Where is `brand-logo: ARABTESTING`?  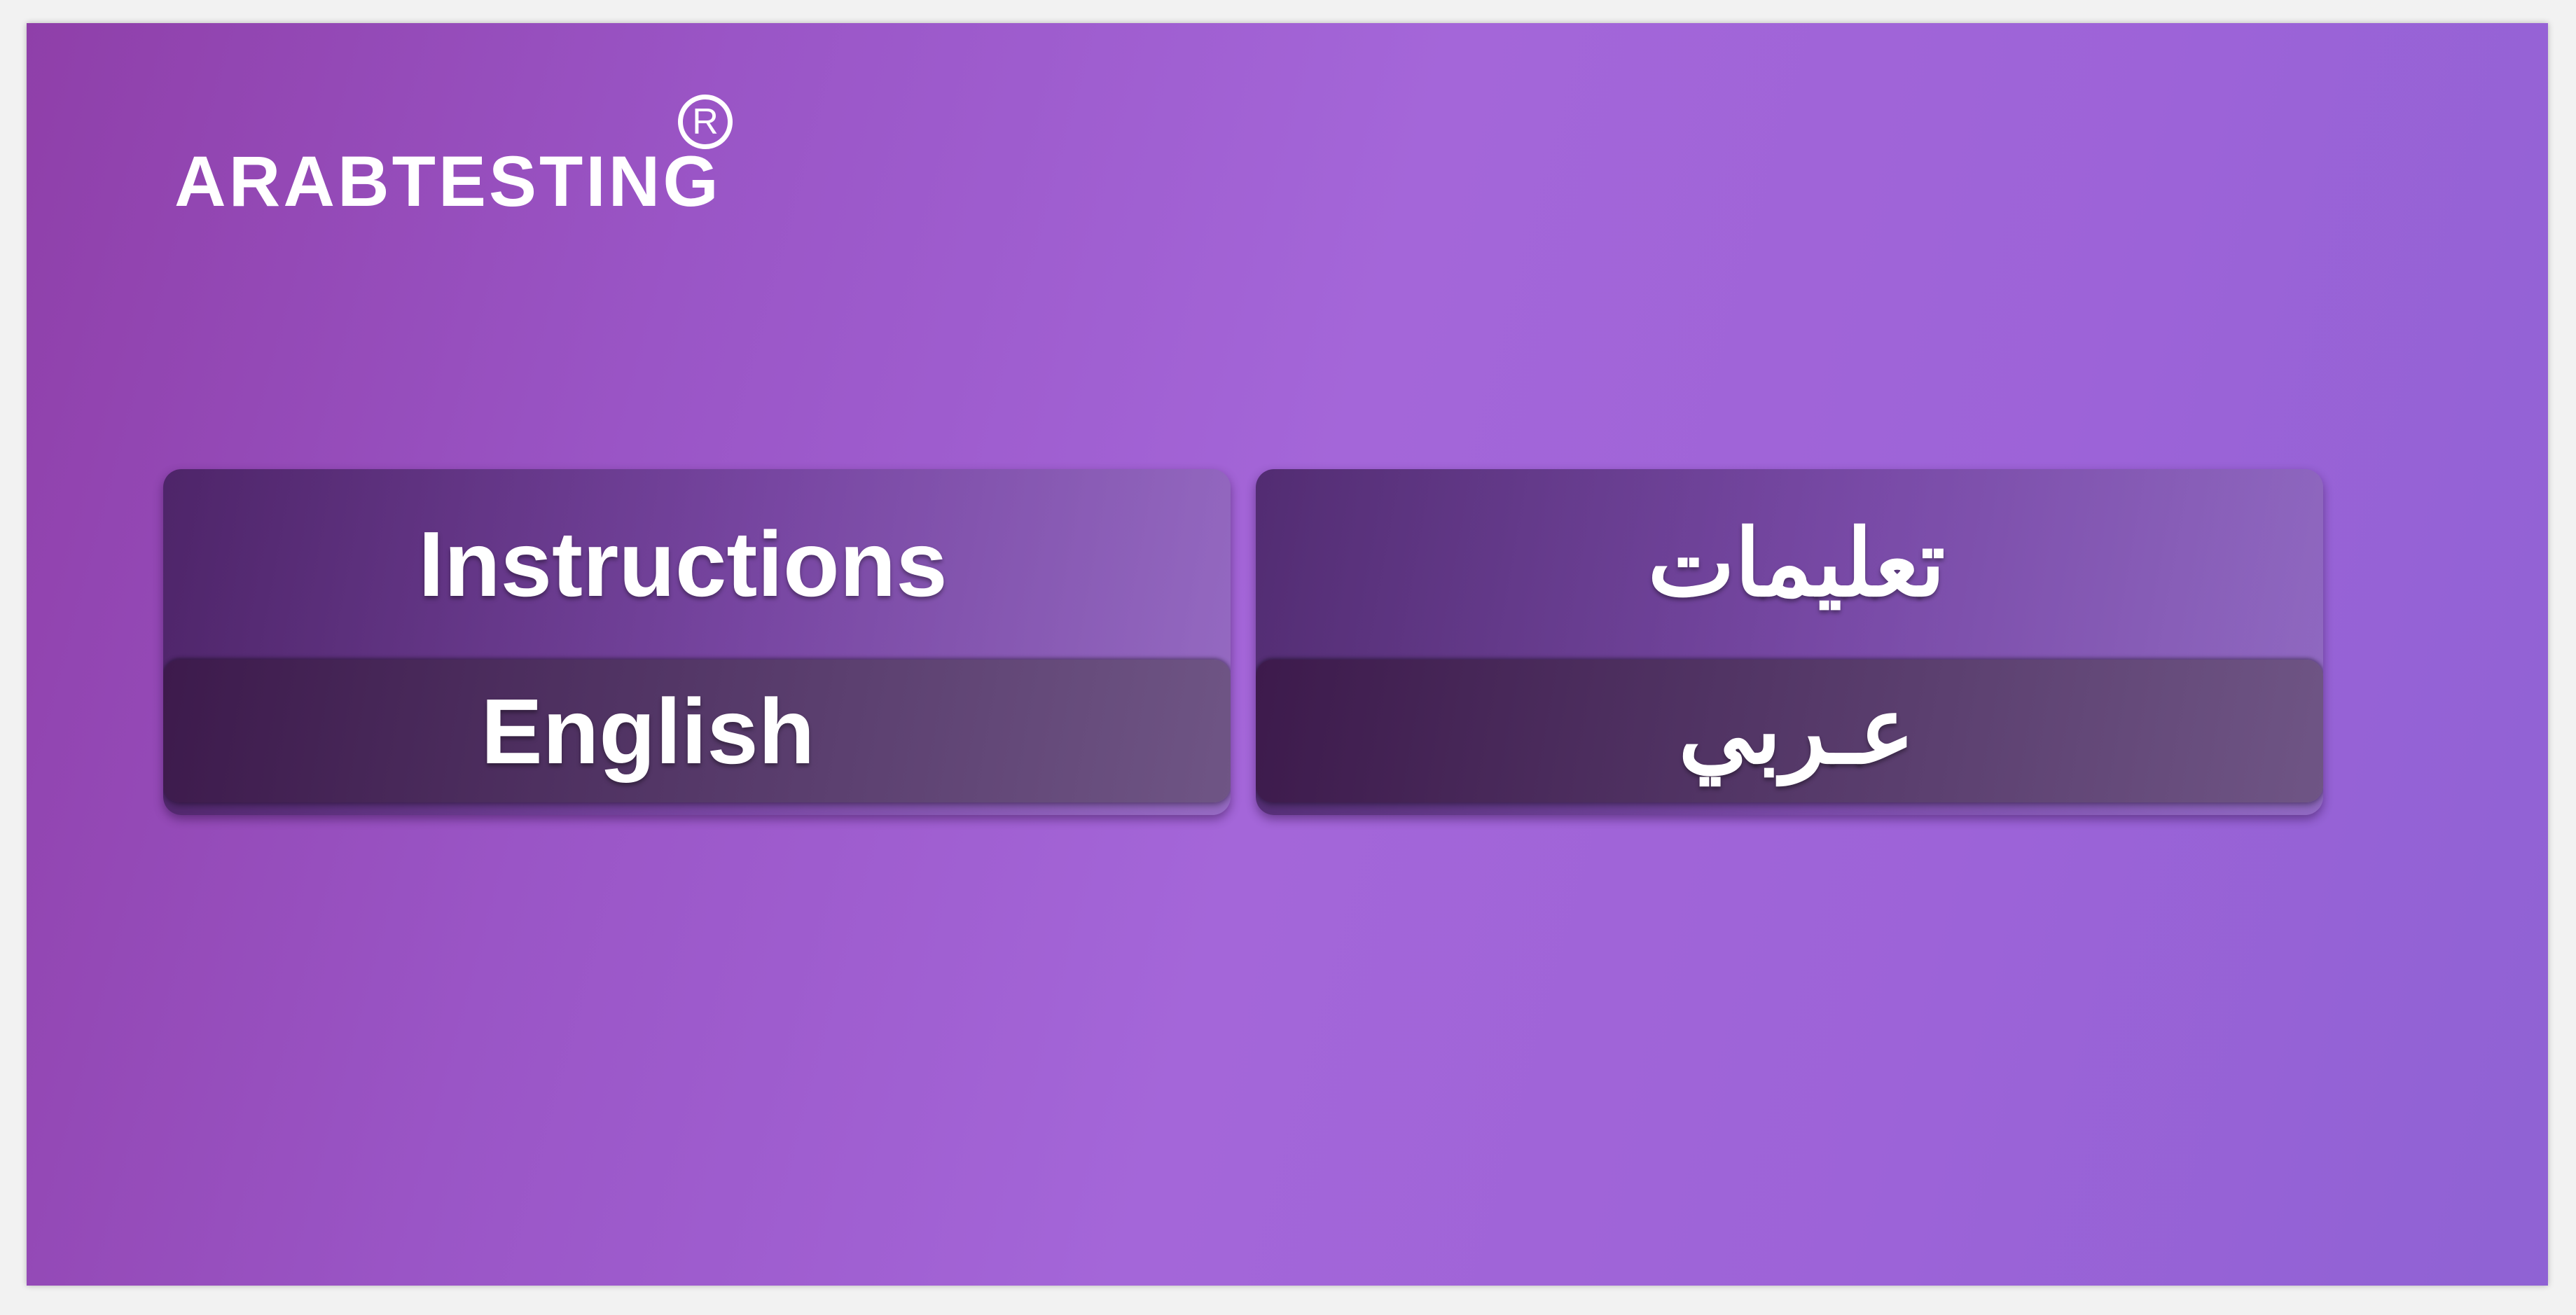 brand-logo: ARABTESTING is located at coordinates (448, 181).